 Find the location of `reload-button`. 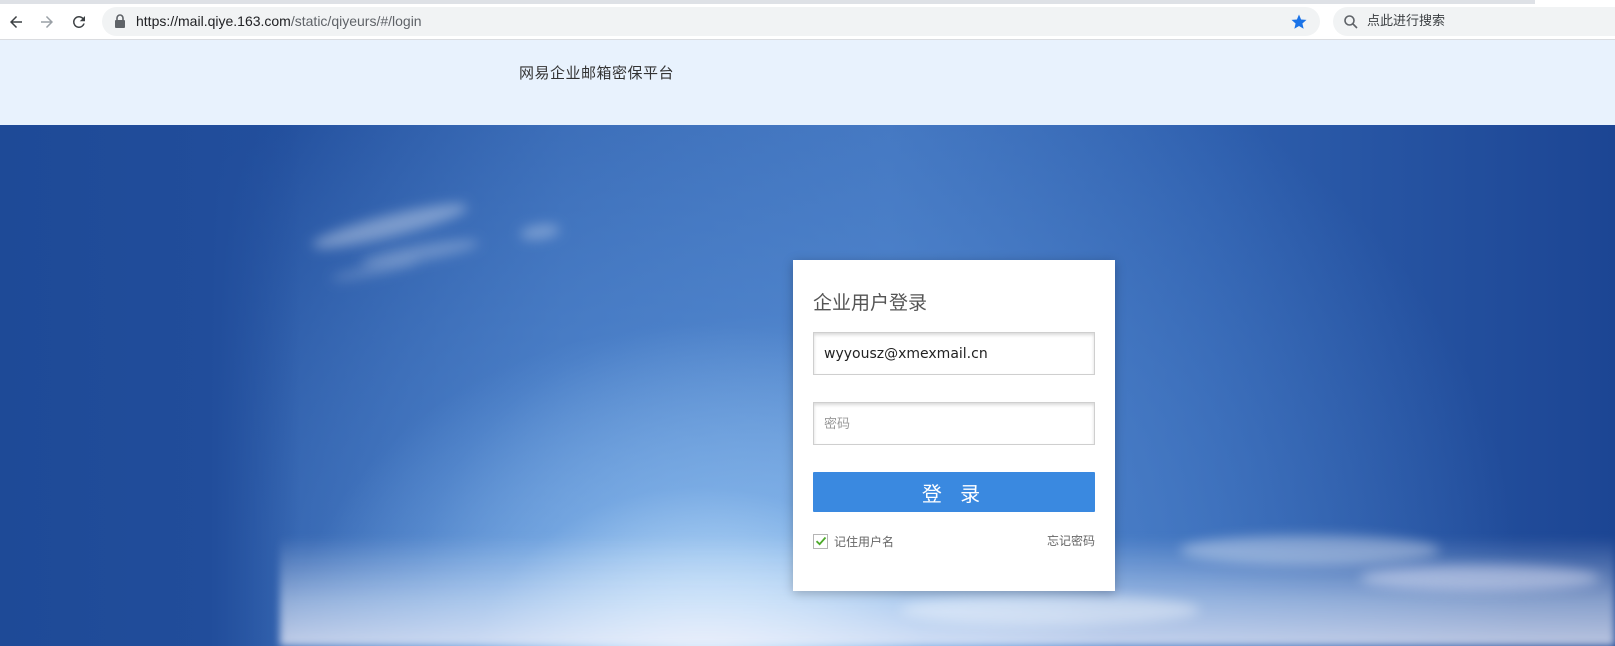

reload-button is located at coordinates (79, 22).